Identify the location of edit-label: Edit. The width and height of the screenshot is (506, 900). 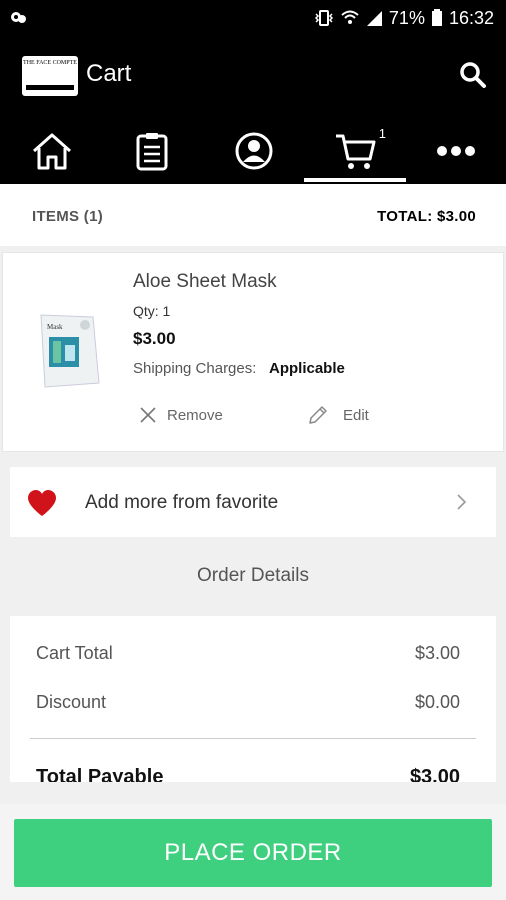
(356, 415).